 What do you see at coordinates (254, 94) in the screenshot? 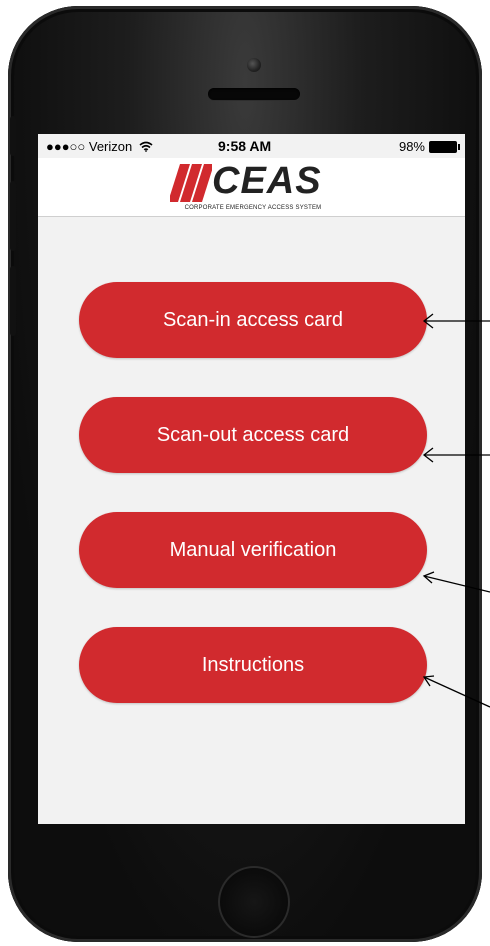
I see `speaker-grille` at bounding box center [254, 94].